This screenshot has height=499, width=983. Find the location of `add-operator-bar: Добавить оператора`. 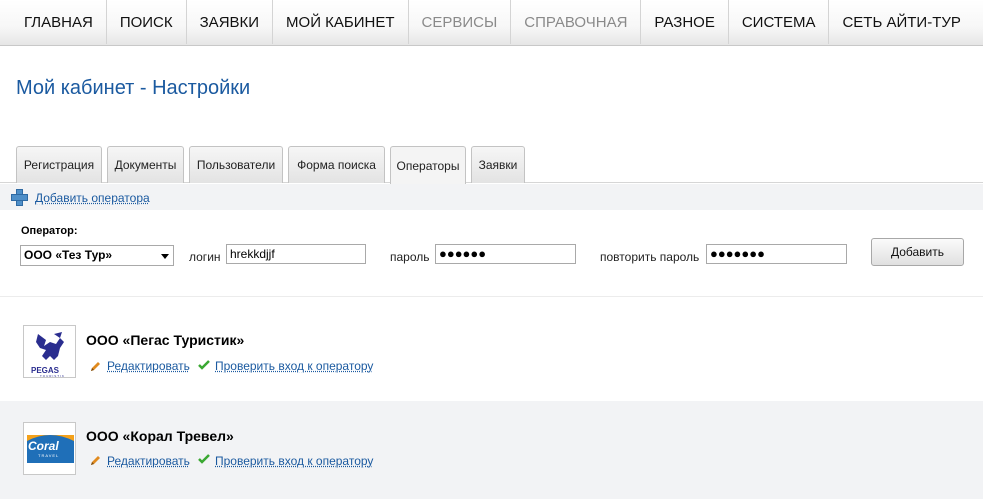

add-operator-bar: Добавить оператора is located at coordinates (491, 197).